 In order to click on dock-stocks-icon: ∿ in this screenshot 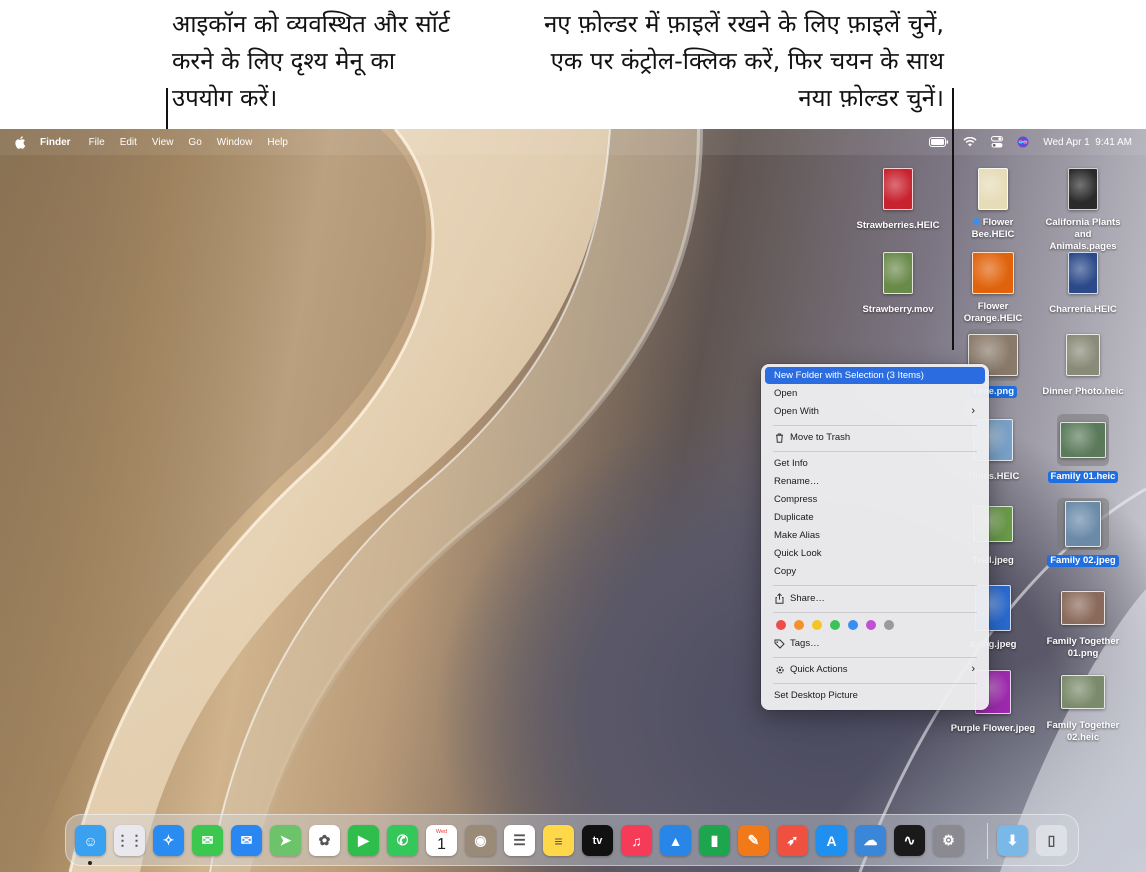, I will do `click(909, 840)`.